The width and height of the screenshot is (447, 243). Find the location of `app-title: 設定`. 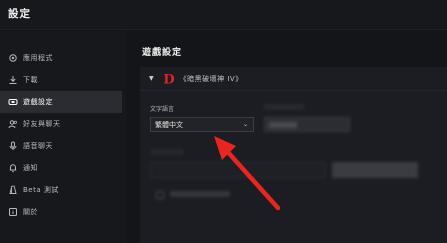

app-title: 設定 is located at coordinates (19, 14).